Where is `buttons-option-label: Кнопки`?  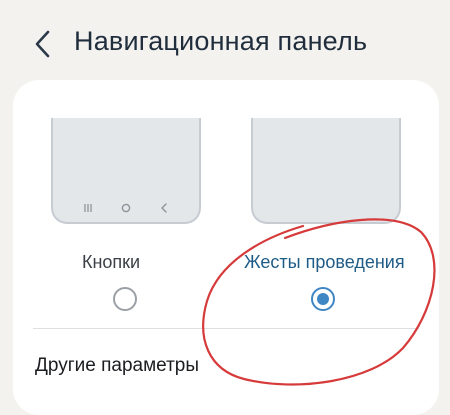 buttons-option-label: Кнопки is located at coordinates (111, 262).